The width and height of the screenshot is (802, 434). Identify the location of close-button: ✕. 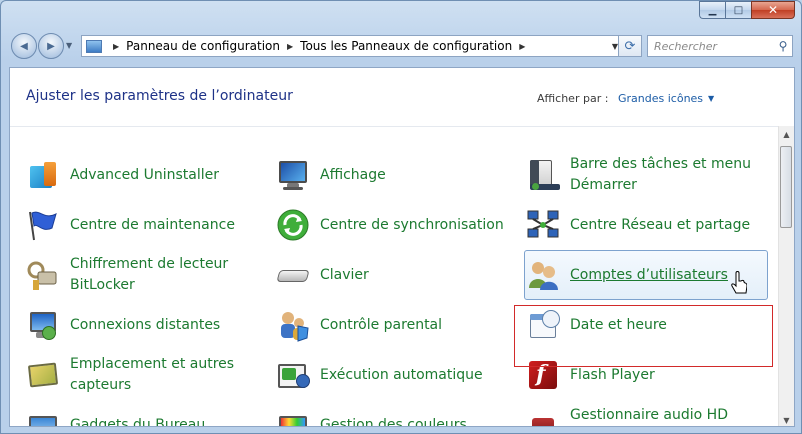
(773, 10).